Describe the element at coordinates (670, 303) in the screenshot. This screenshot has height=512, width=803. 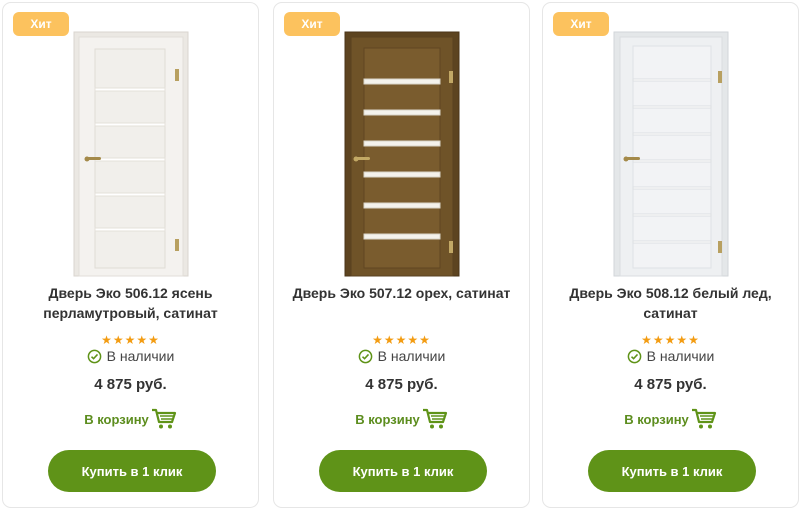
I see `product-title: Дверь Эко 508.12 белый лед, сатинат` at that location.